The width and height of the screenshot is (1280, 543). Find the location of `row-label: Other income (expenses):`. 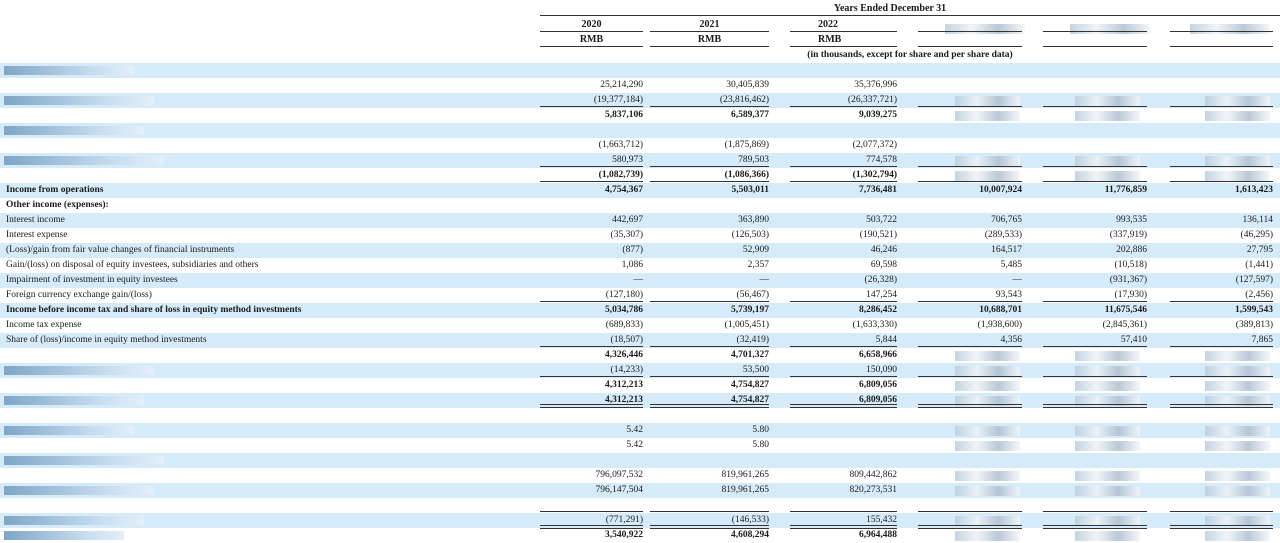

row-label: Other income (expenses): is located at coordinates (57, 205).